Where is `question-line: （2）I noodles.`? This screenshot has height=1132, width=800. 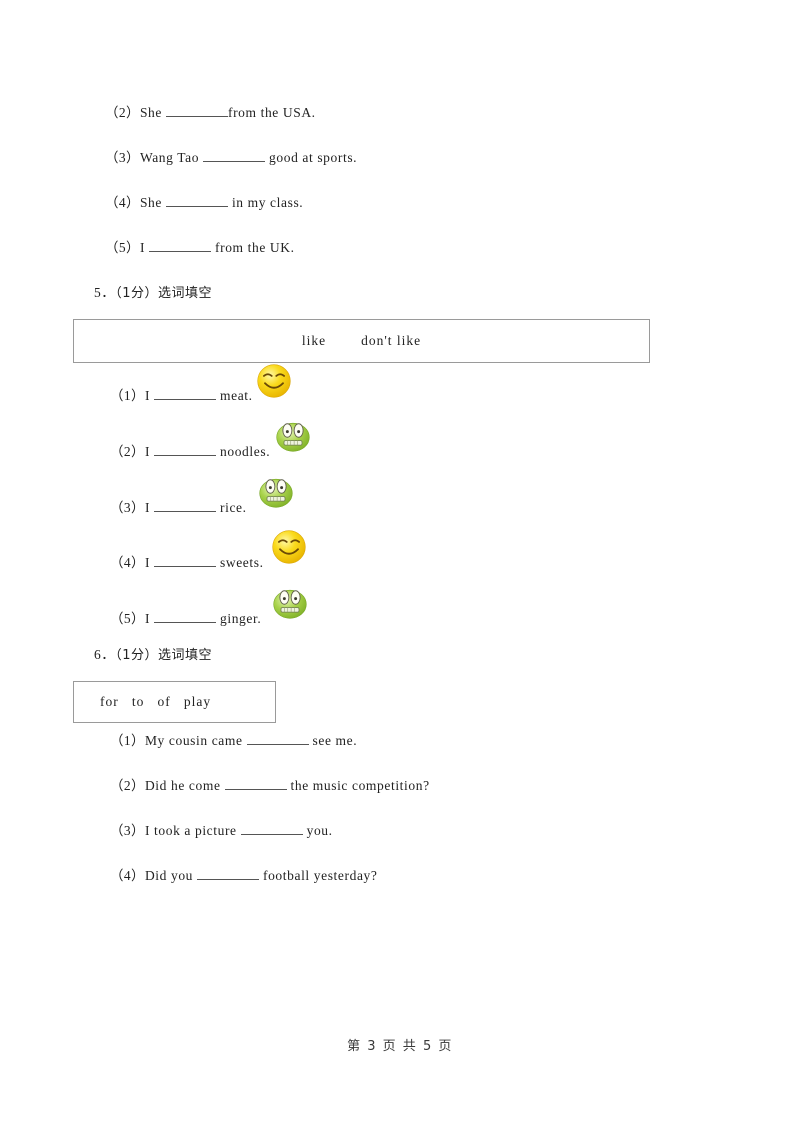 question-line: （2）I noodles. is located at coordinates (190, 452).